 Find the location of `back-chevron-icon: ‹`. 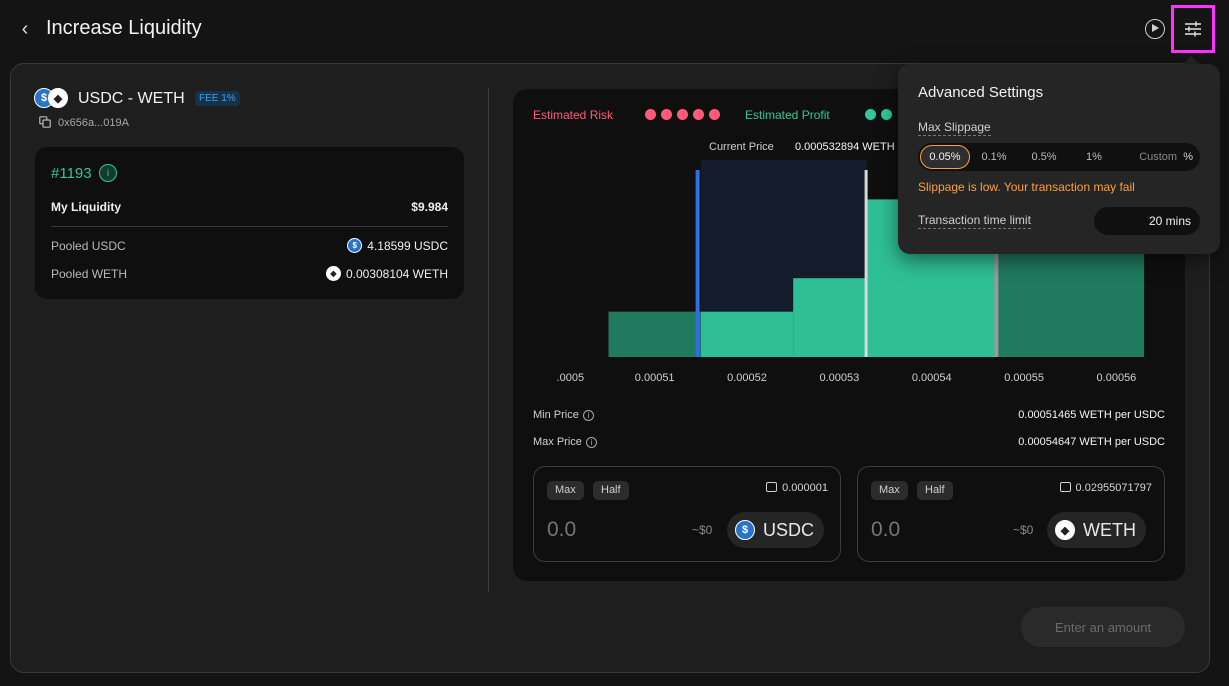

back-chevron-icon: ‹ is located at coordinates (25, 29).